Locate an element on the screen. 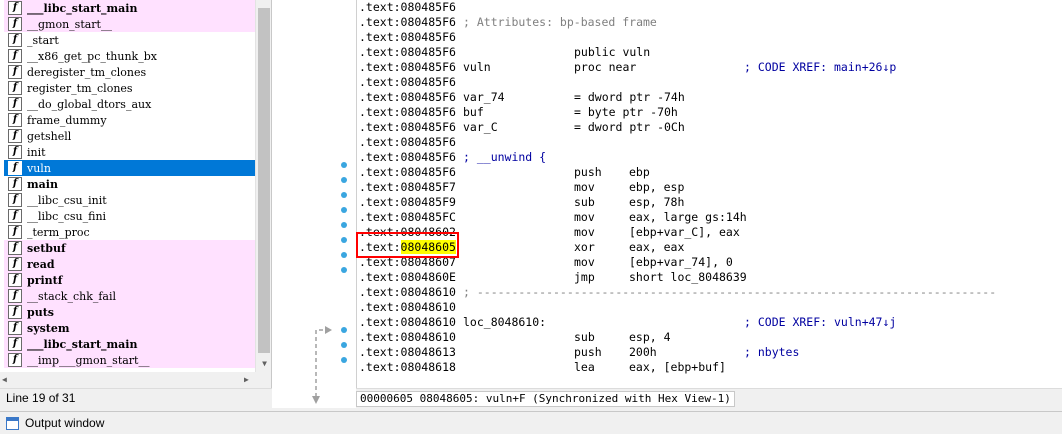 The image size is (1062, 434). function-item: f printf is located at coordinates (129, 280).